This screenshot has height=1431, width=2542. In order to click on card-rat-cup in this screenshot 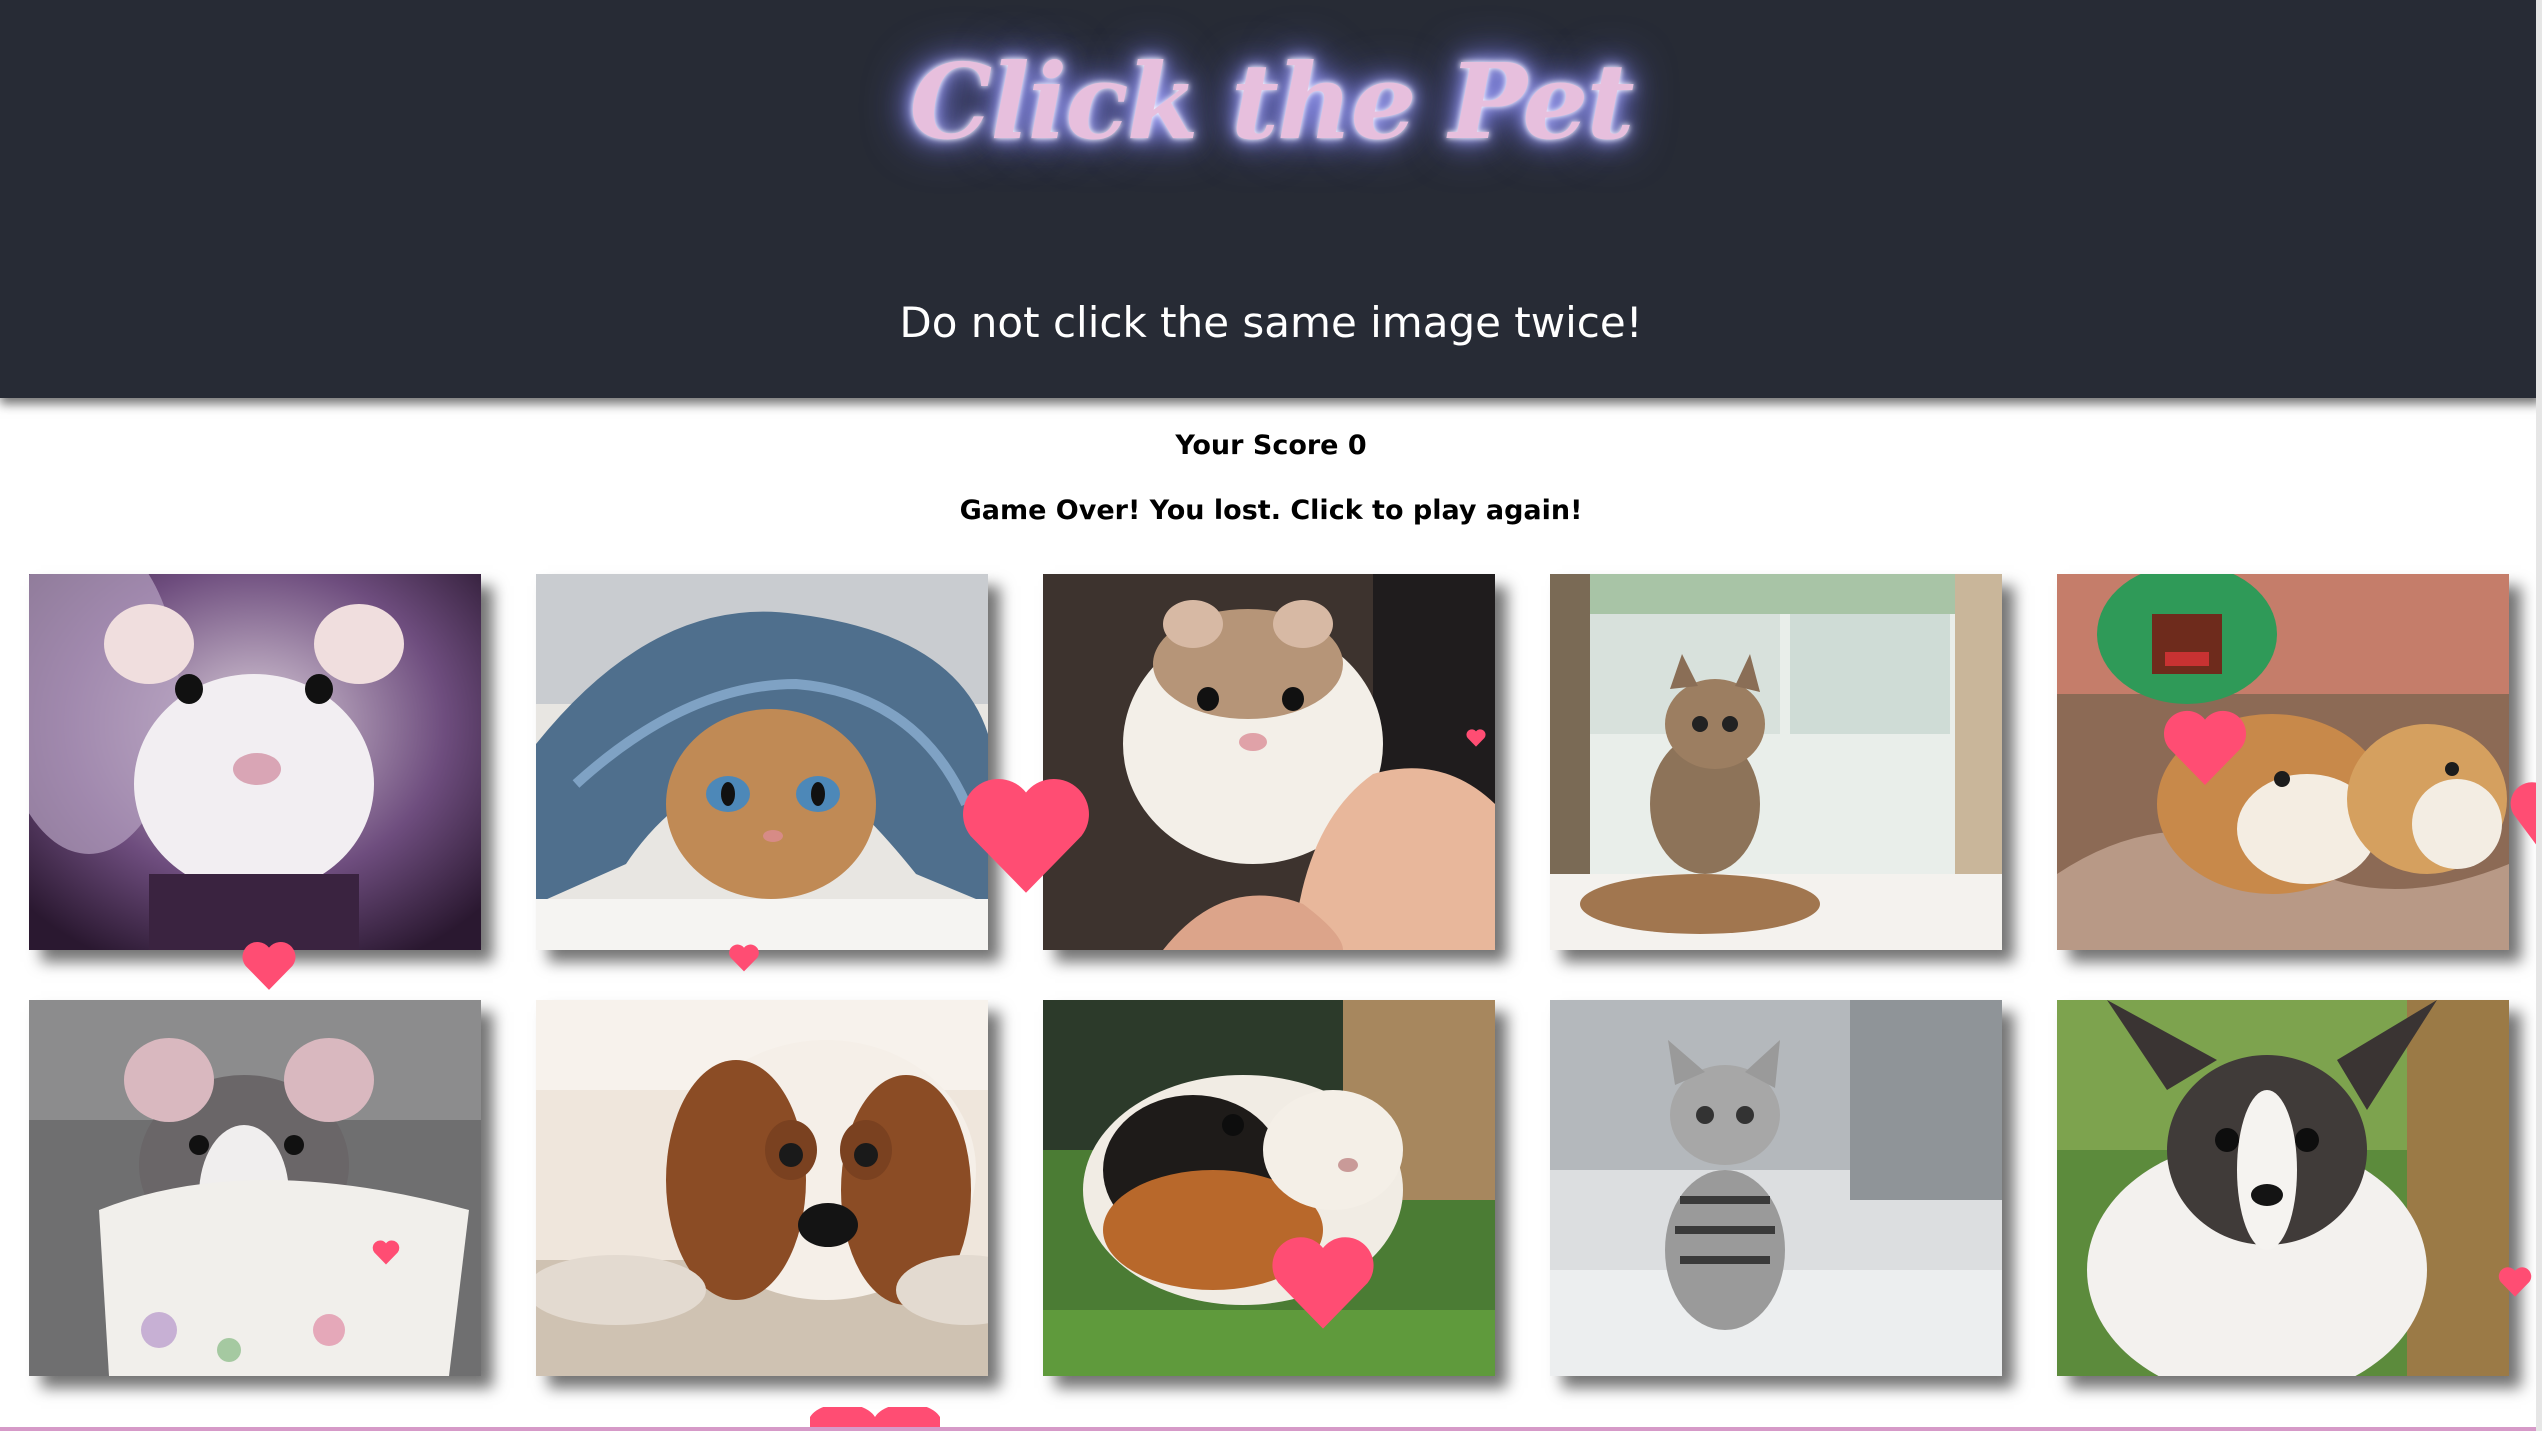, I will do `click(255, 1188)`.